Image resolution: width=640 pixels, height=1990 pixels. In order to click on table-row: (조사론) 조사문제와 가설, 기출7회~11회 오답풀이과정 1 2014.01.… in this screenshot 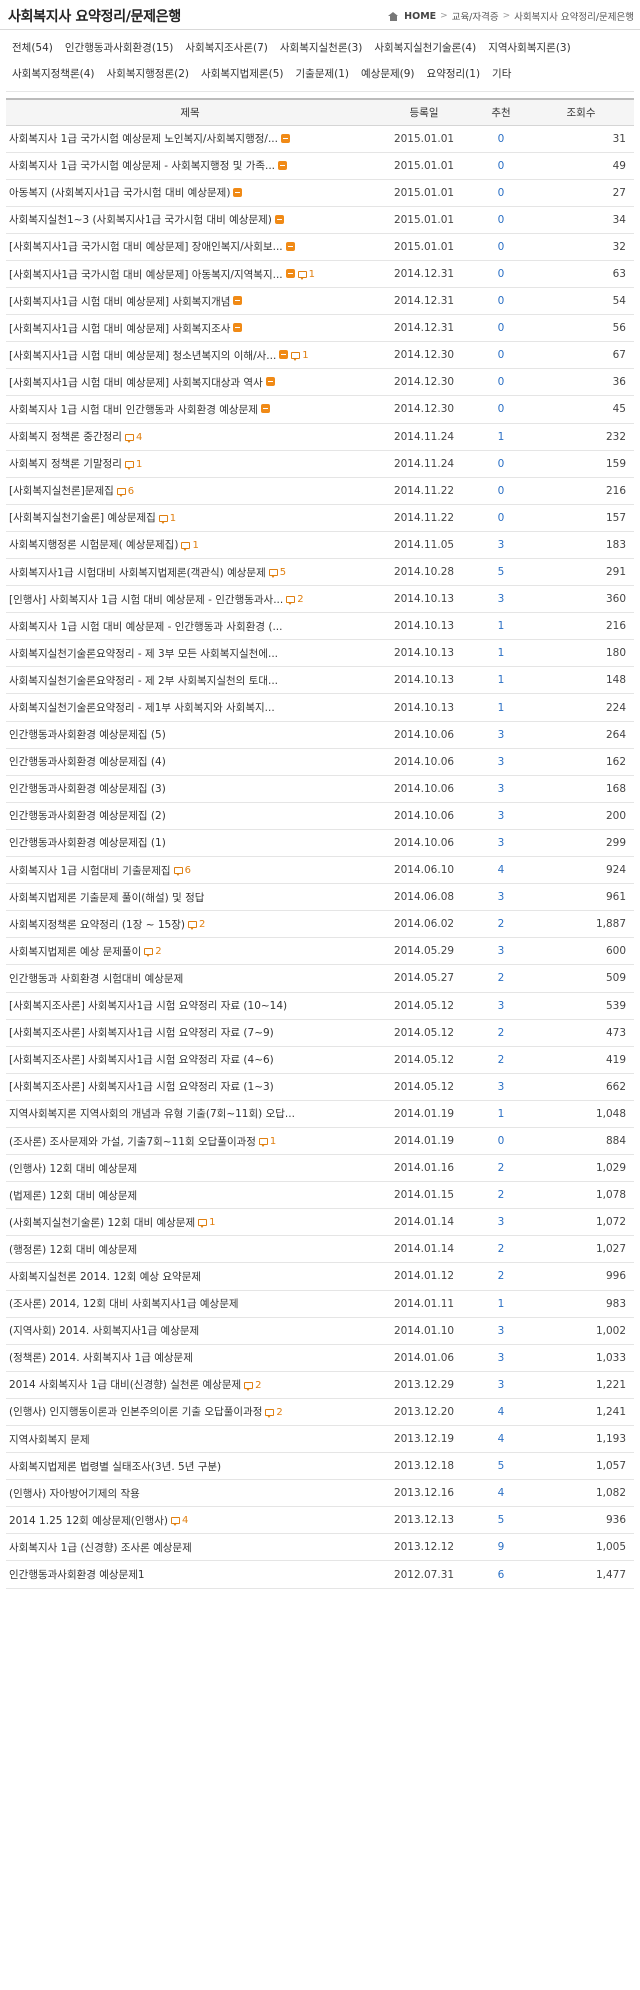, I will do `click(320, 1141)`.